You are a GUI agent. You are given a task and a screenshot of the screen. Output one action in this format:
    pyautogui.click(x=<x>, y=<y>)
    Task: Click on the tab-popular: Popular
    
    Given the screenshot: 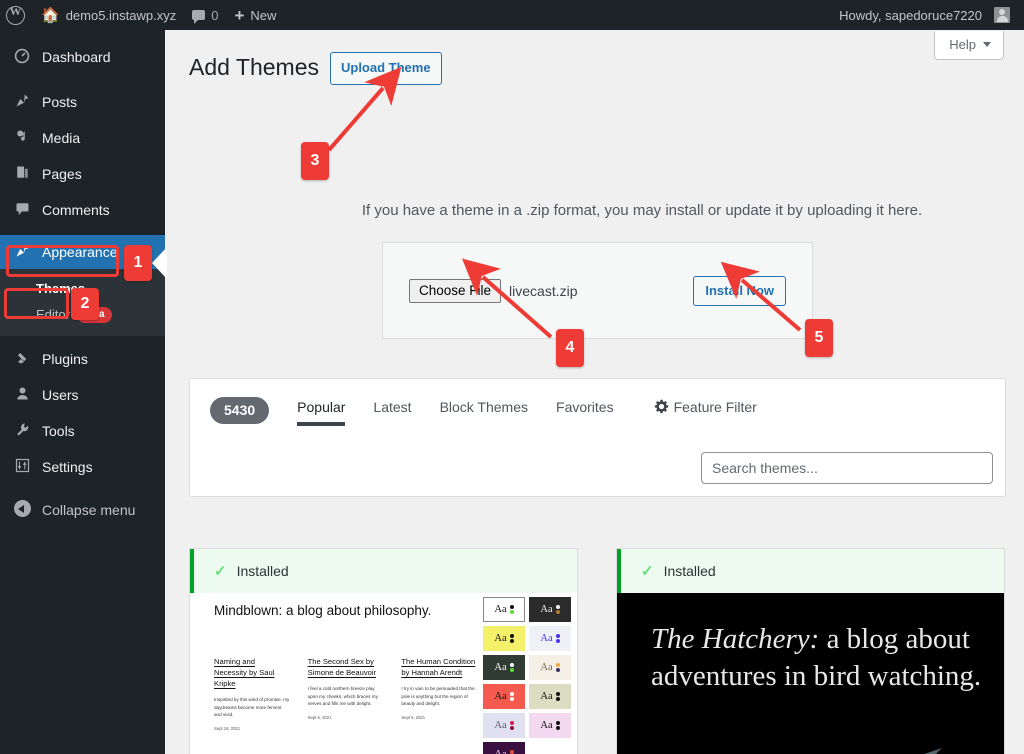 What is the action you would take?
    pyautogui.click(x=321, y=410)
    